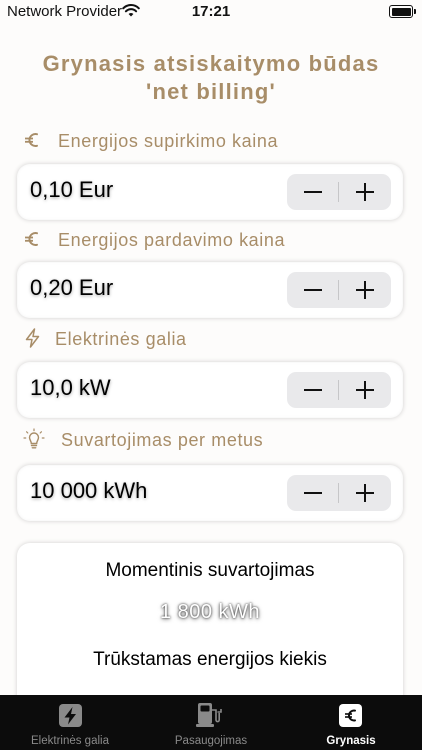  I want to click on status-bar: Network Provider 17:21, so click(211, 12).